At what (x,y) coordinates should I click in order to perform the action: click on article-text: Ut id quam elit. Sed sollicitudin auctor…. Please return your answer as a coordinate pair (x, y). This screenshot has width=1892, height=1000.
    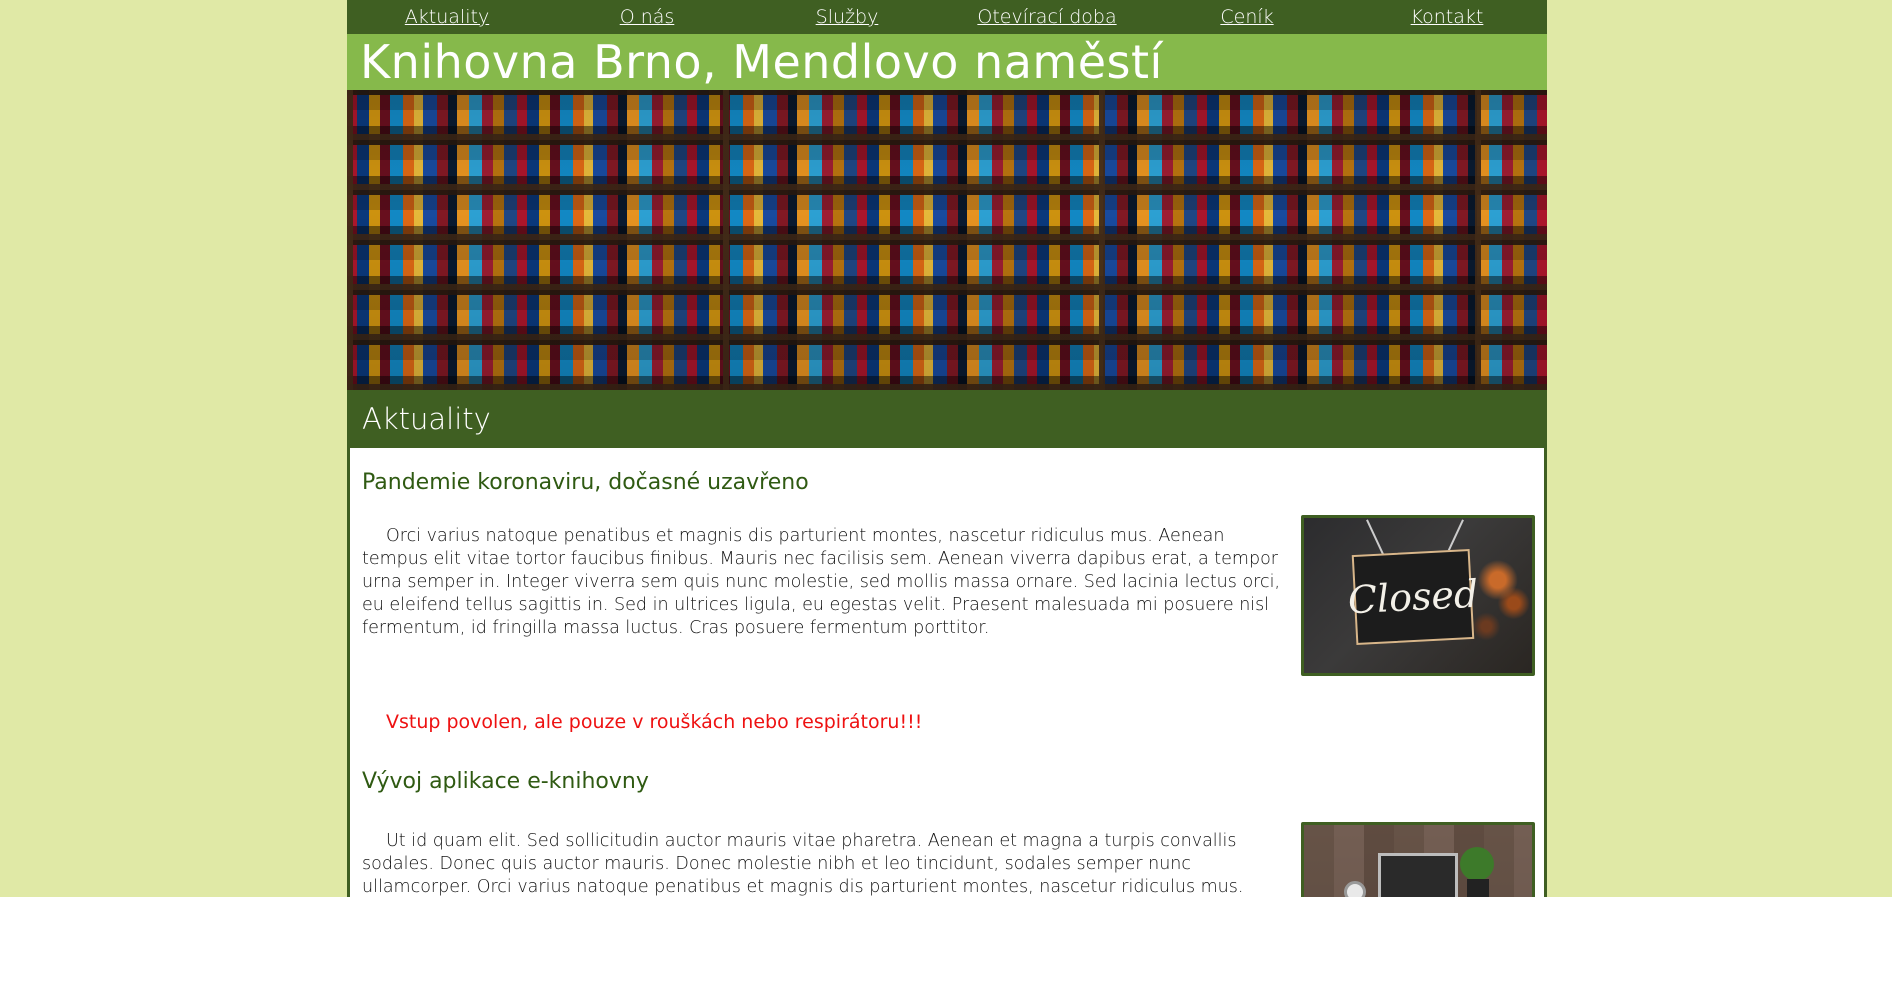
    Looking at the image, I should click on (803, 864).